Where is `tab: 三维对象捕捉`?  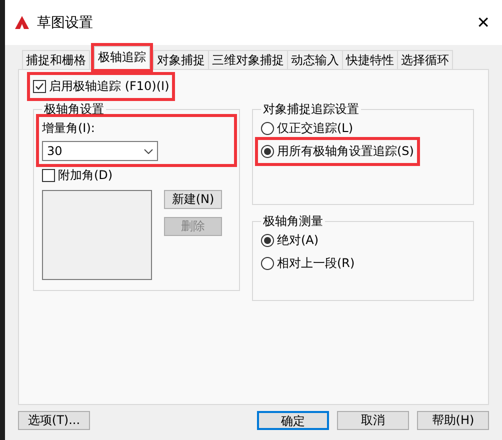
tab: 三维对象捕捉 is located at coordinates (248, 59).